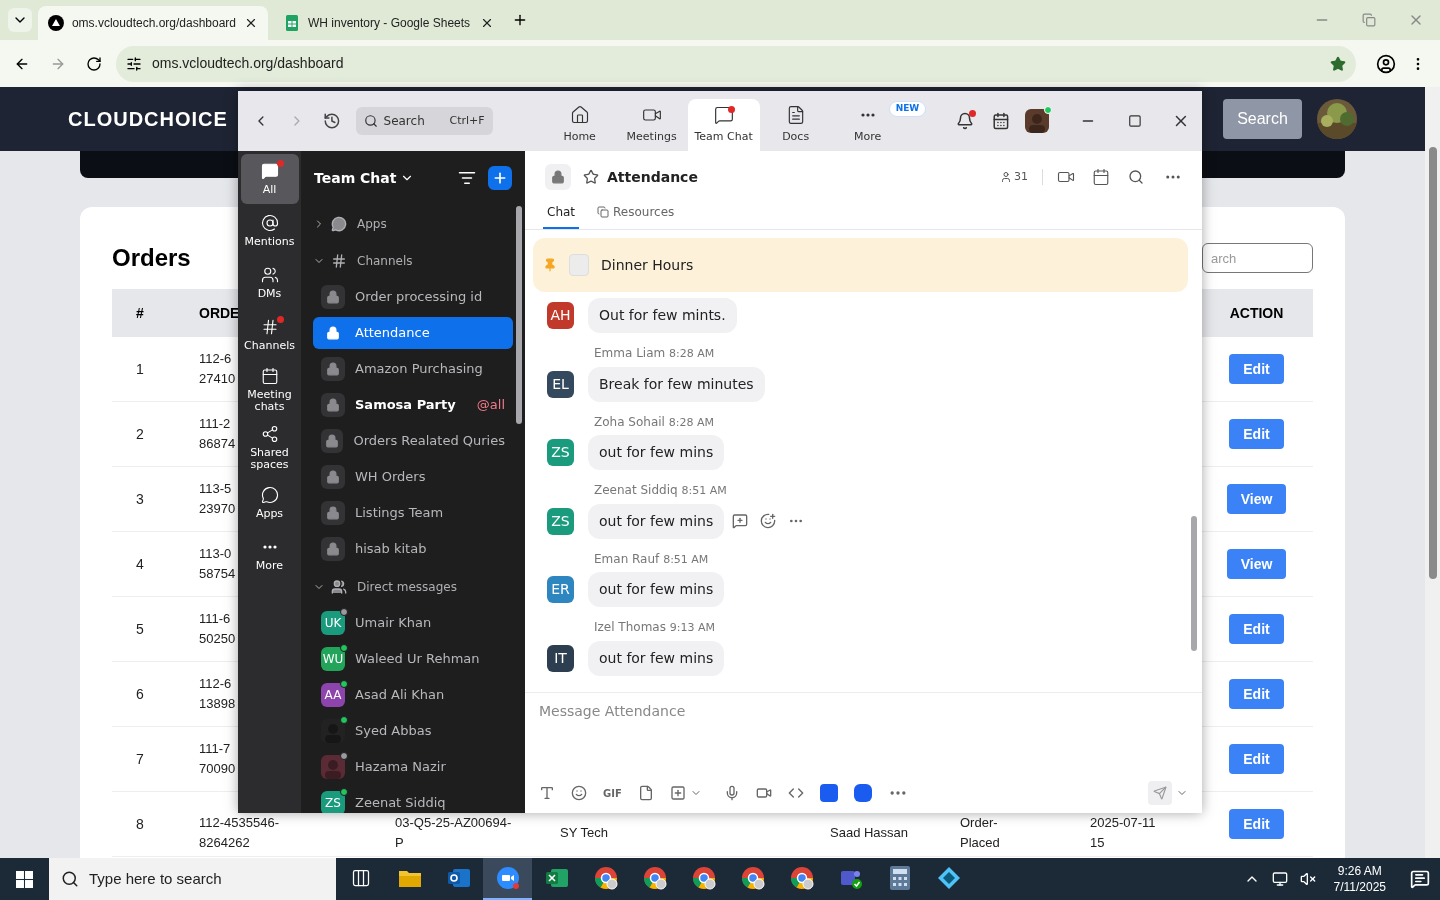 The image size is (1440, 900). I want to click on nav-tab: Team Chat, so click(723, 125).